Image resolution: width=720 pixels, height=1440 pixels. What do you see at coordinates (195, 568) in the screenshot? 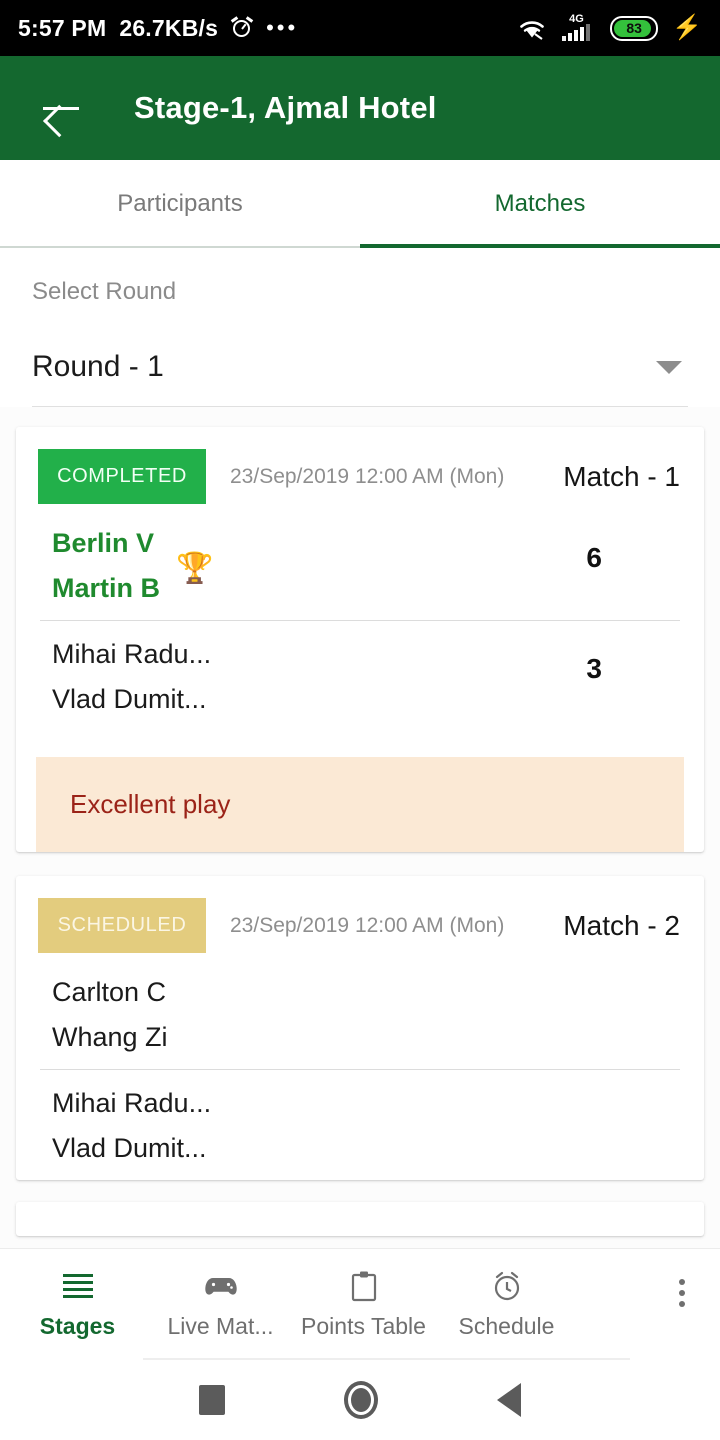
I see `trophy-icon: 🏆` at bounding box center [195, 568].